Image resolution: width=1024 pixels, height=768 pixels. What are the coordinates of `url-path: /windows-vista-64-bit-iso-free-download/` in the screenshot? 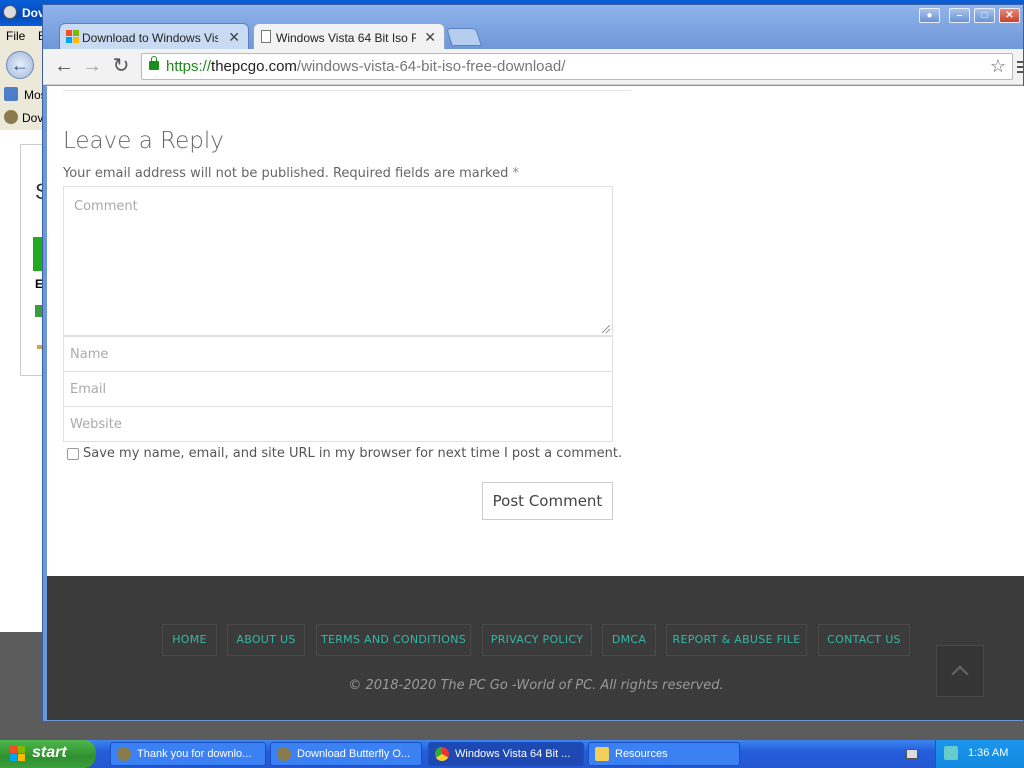 It's located at (431, 66).